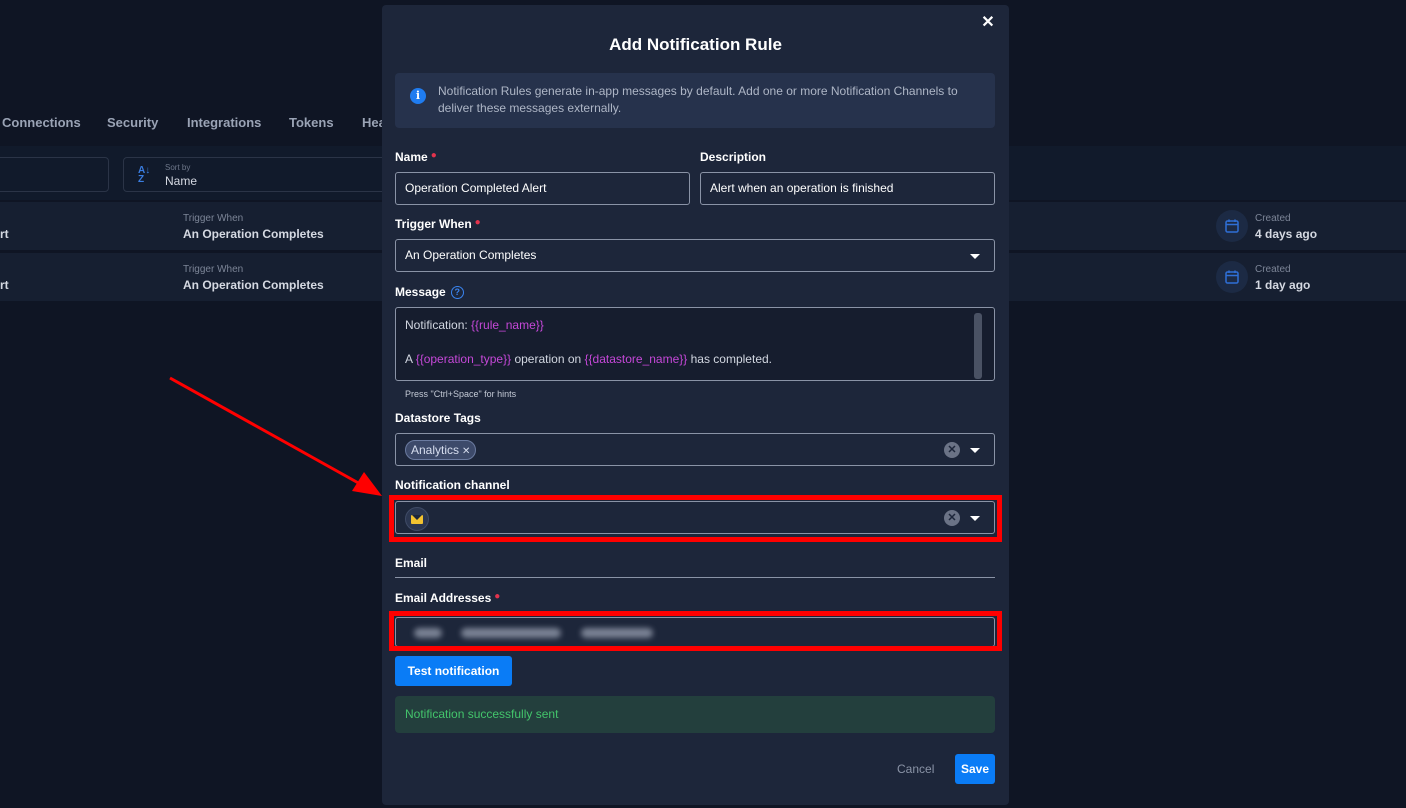 This screenshot has width=1406, height=808. I want to click on editor-hint: Press "Ctrl+Space" for hints, so click(461, 394).